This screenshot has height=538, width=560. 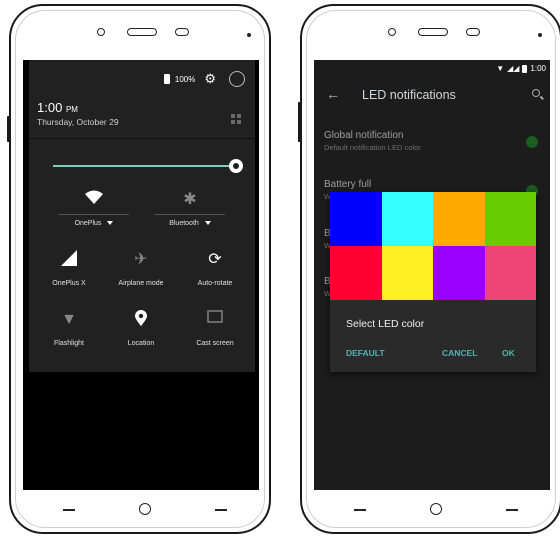 I want to click on tile-label: Cast screen, so click(x=215, y=343).